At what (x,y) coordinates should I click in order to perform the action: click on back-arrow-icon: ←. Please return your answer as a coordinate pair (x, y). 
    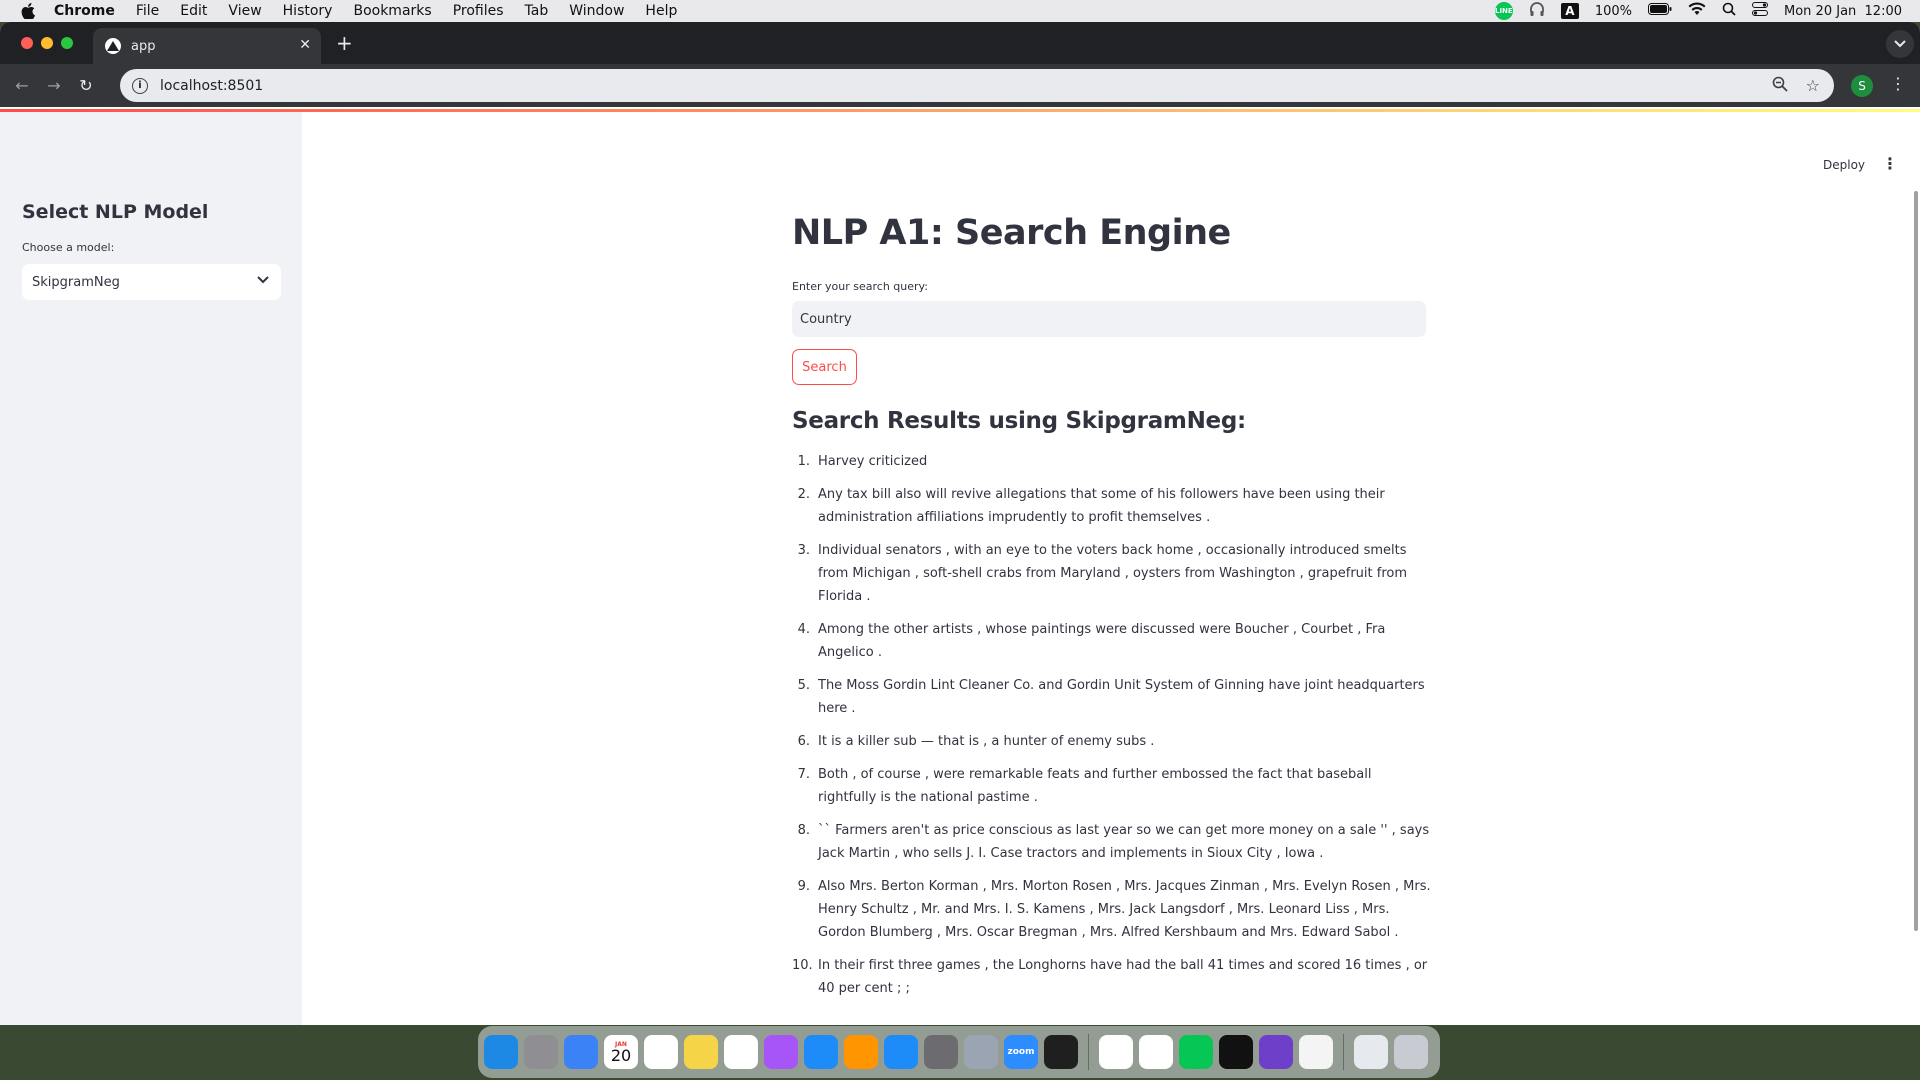
    Looking at the image, I should click on (22, 85).